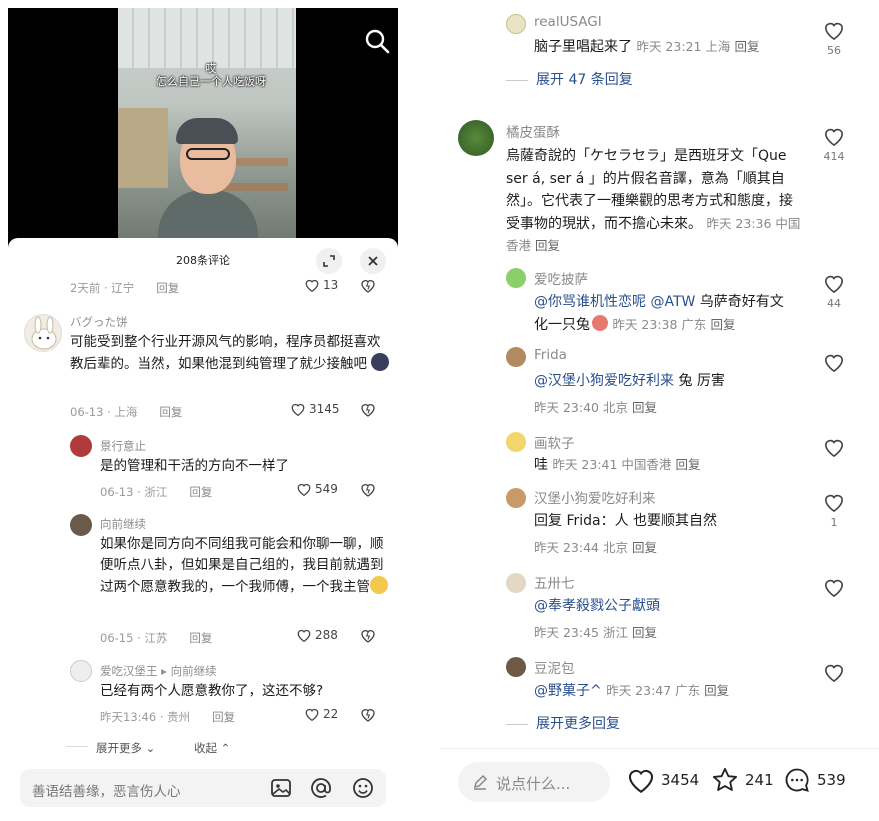 This screenshot has height=821, width=879. Describe the element at coordinates (595, 632) in the screenshot. I see `comment-meta: 昨天 23:45 浙江 回复` at that location.